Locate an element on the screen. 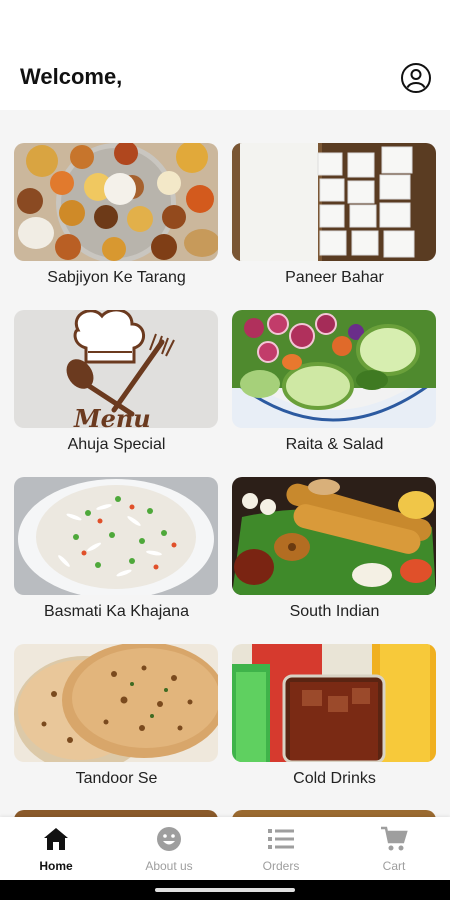  nav-orders: Orders is located at coordinates (281, 849).